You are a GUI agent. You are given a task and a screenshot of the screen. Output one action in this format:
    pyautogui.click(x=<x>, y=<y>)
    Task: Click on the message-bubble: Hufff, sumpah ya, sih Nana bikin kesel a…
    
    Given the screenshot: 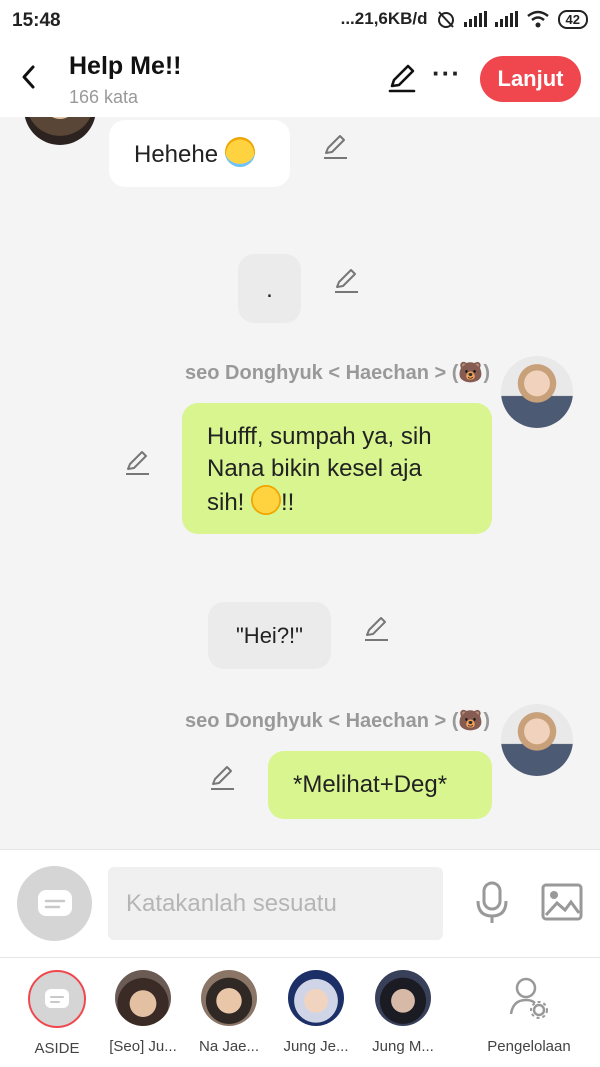 What is the action you would take?
    pyautogui.click(x=337, y=468)
    